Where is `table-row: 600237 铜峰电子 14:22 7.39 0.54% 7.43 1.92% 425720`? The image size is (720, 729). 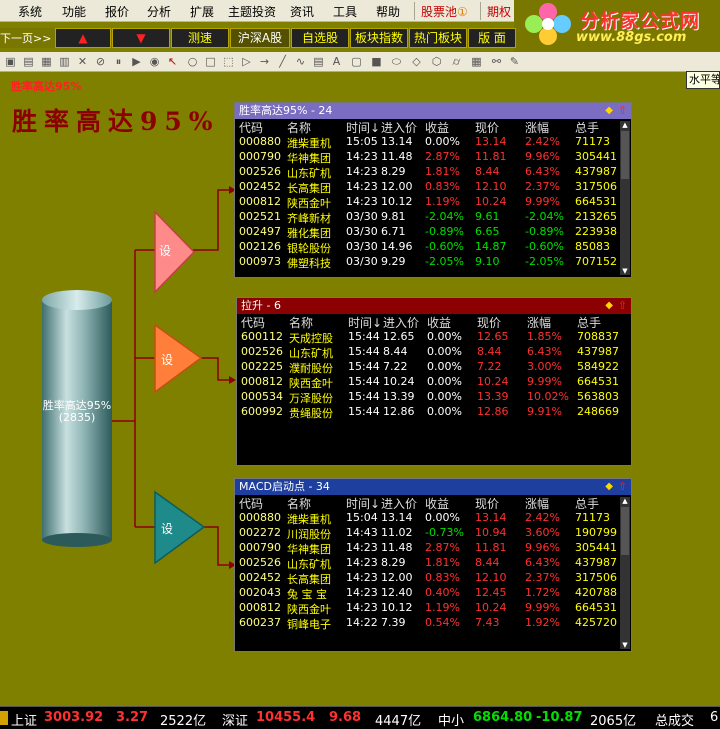
table-row: 600237 铜峰电子 14:22 7.39 0.54% 7.43 1.92% 425720 is located at coordinates (433, 623).